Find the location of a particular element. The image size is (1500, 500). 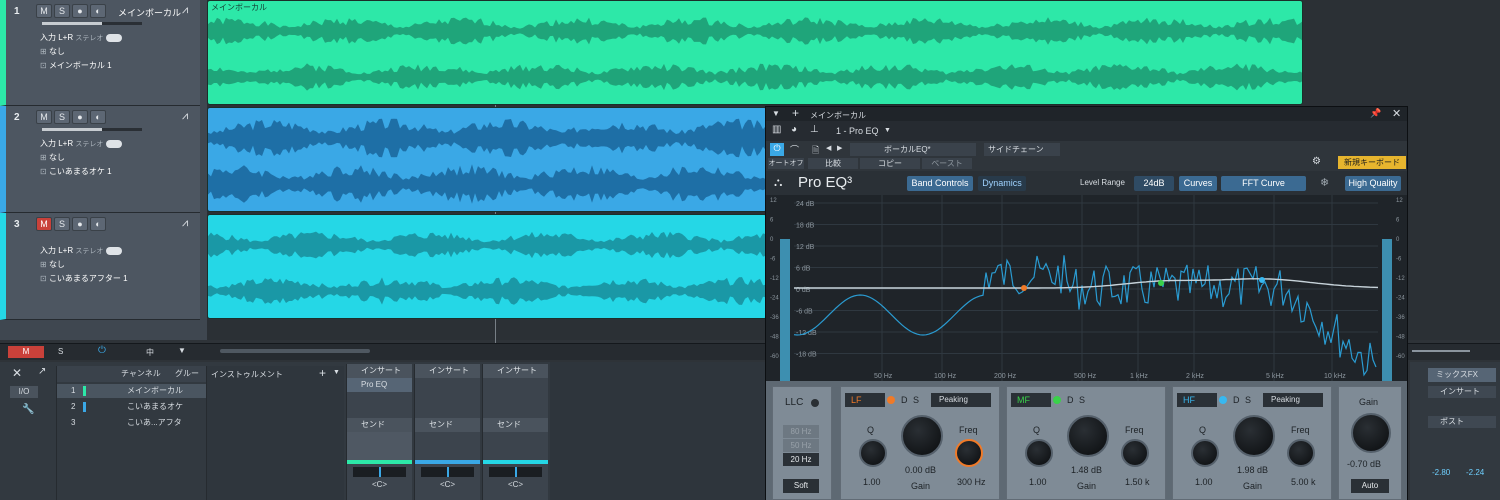

mf-band-handle is located at coordinates (1161, 283).